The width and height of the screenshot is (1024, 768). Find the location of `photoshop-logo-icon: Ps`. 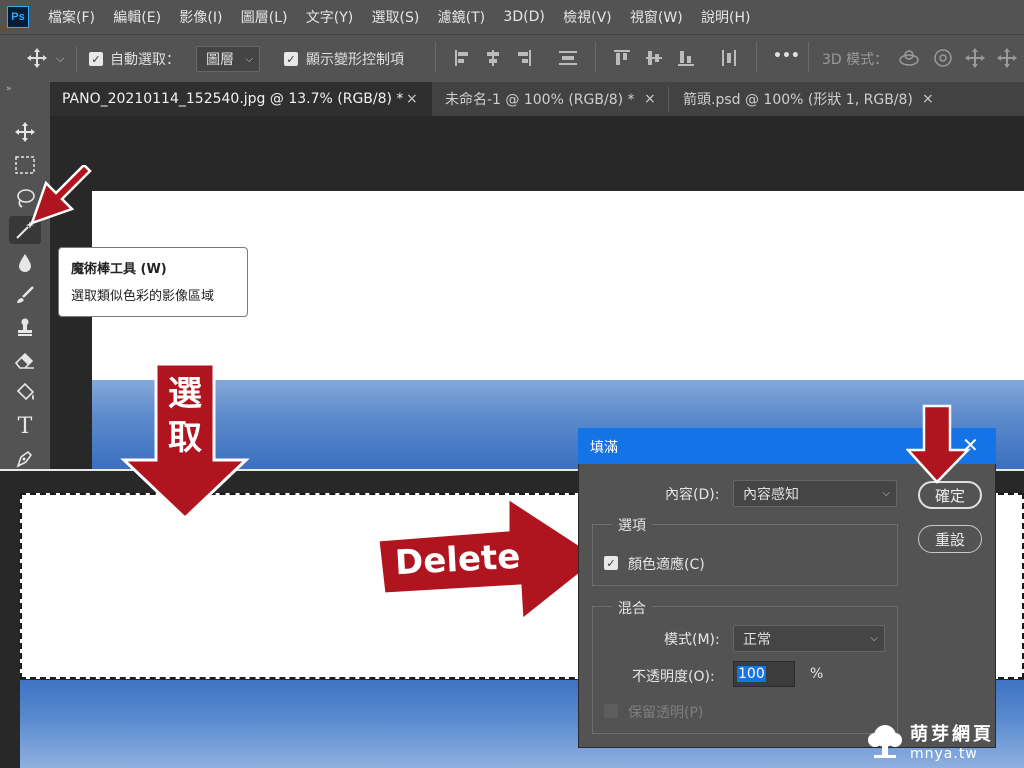

photoshop-logo-icon: Ps is located at coordinates (18, 17).